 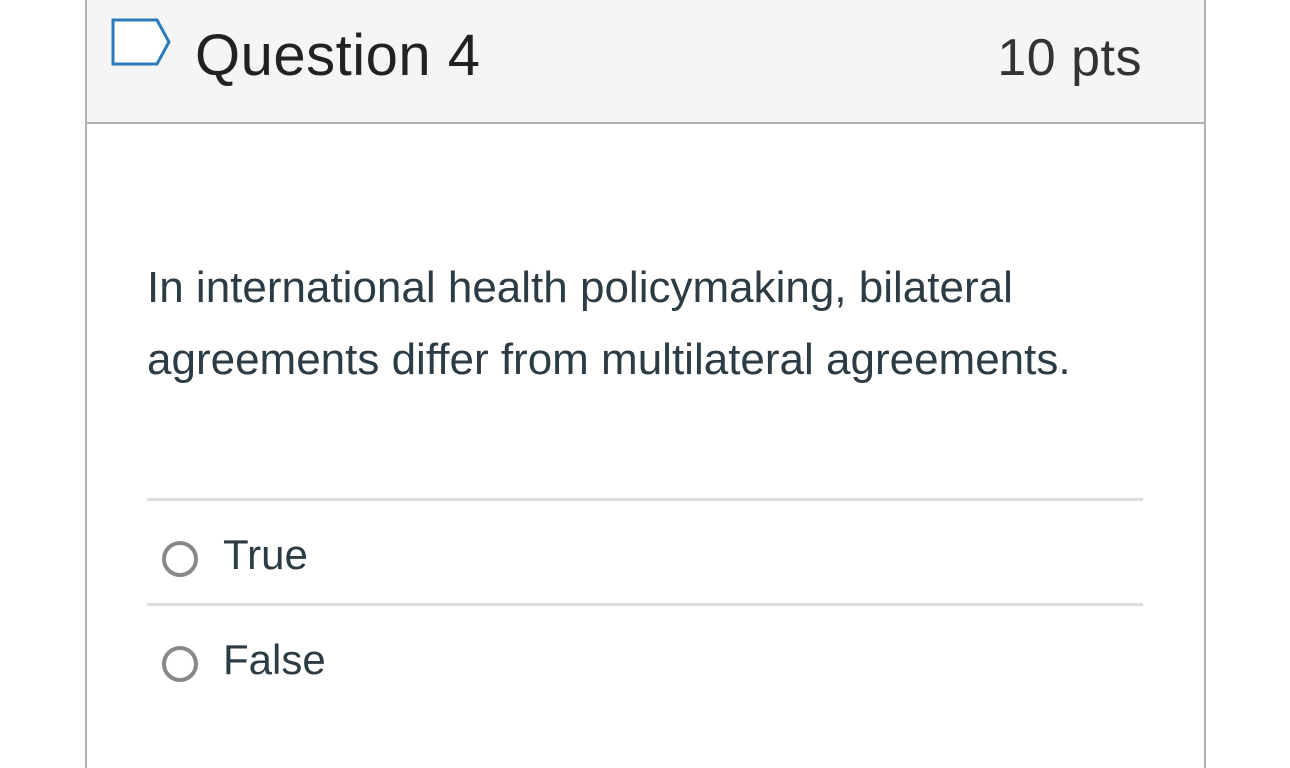 I want to click on question-title: Question 4, so click(x=338, y=55).